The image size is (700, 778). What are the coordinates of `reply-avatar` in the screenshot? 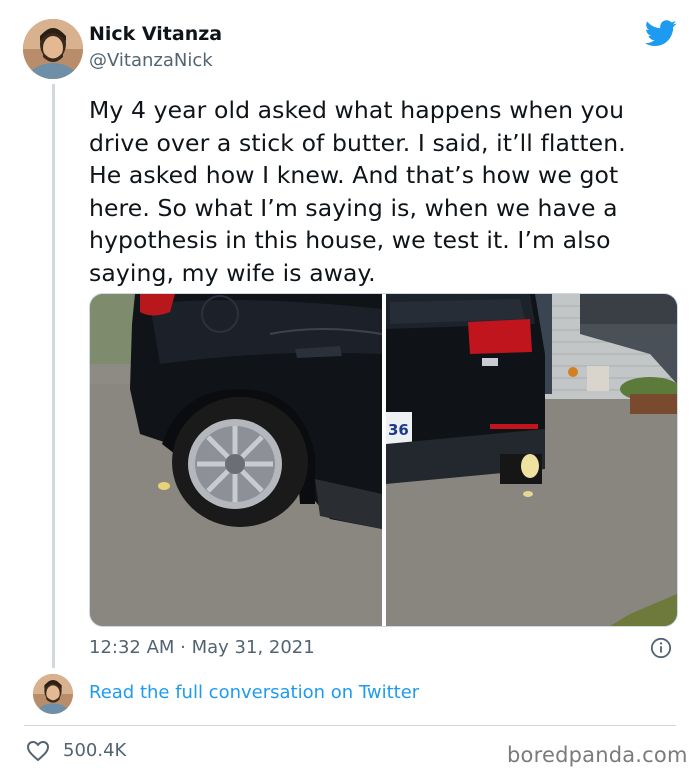 It's located at (53, 694).